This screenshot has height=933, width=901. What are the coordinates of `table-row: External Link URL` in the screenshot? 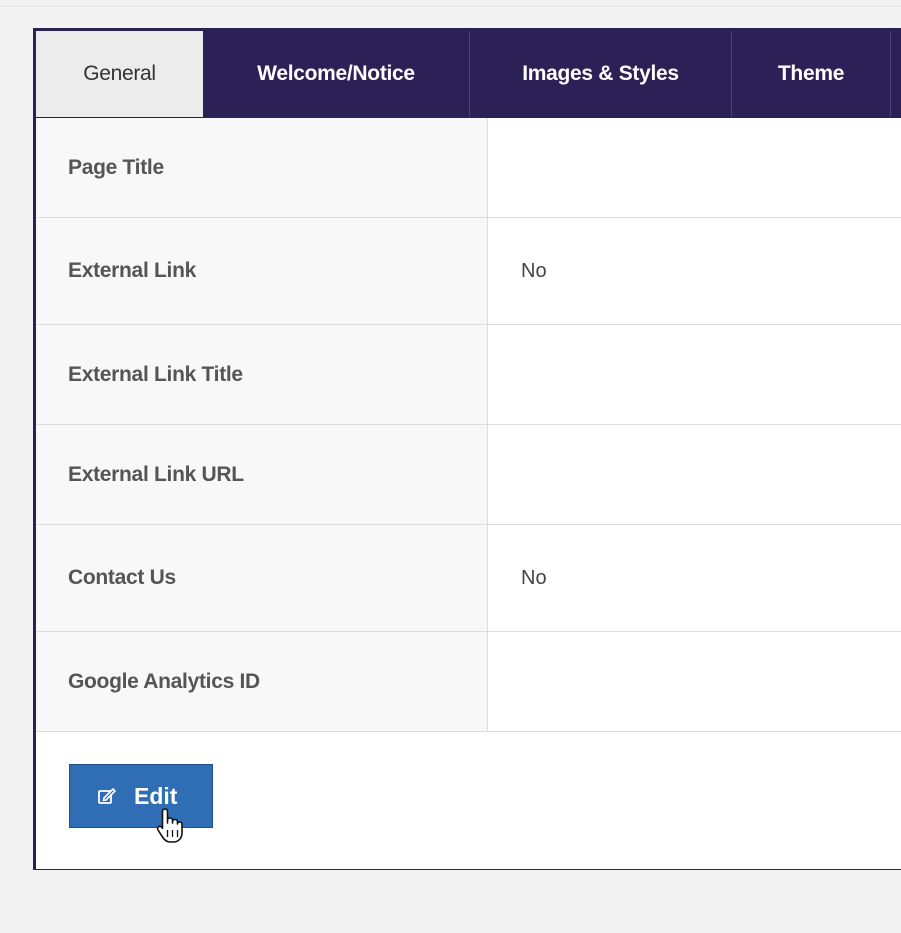 It's located at (468, 475).